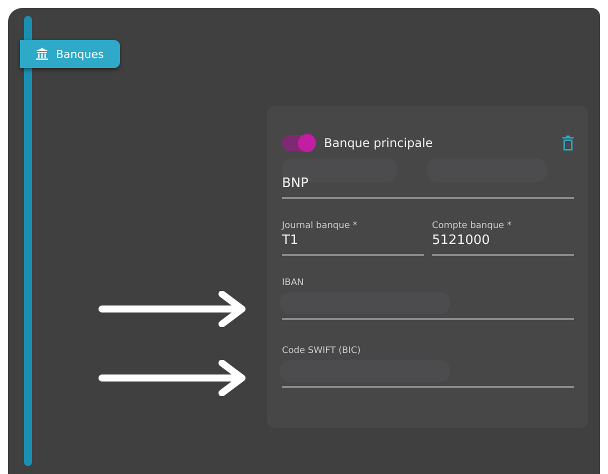  What do you see at coordinates (42, 54) in the screenshot?
I see `bank-icon` at bounding box center [42, 54].